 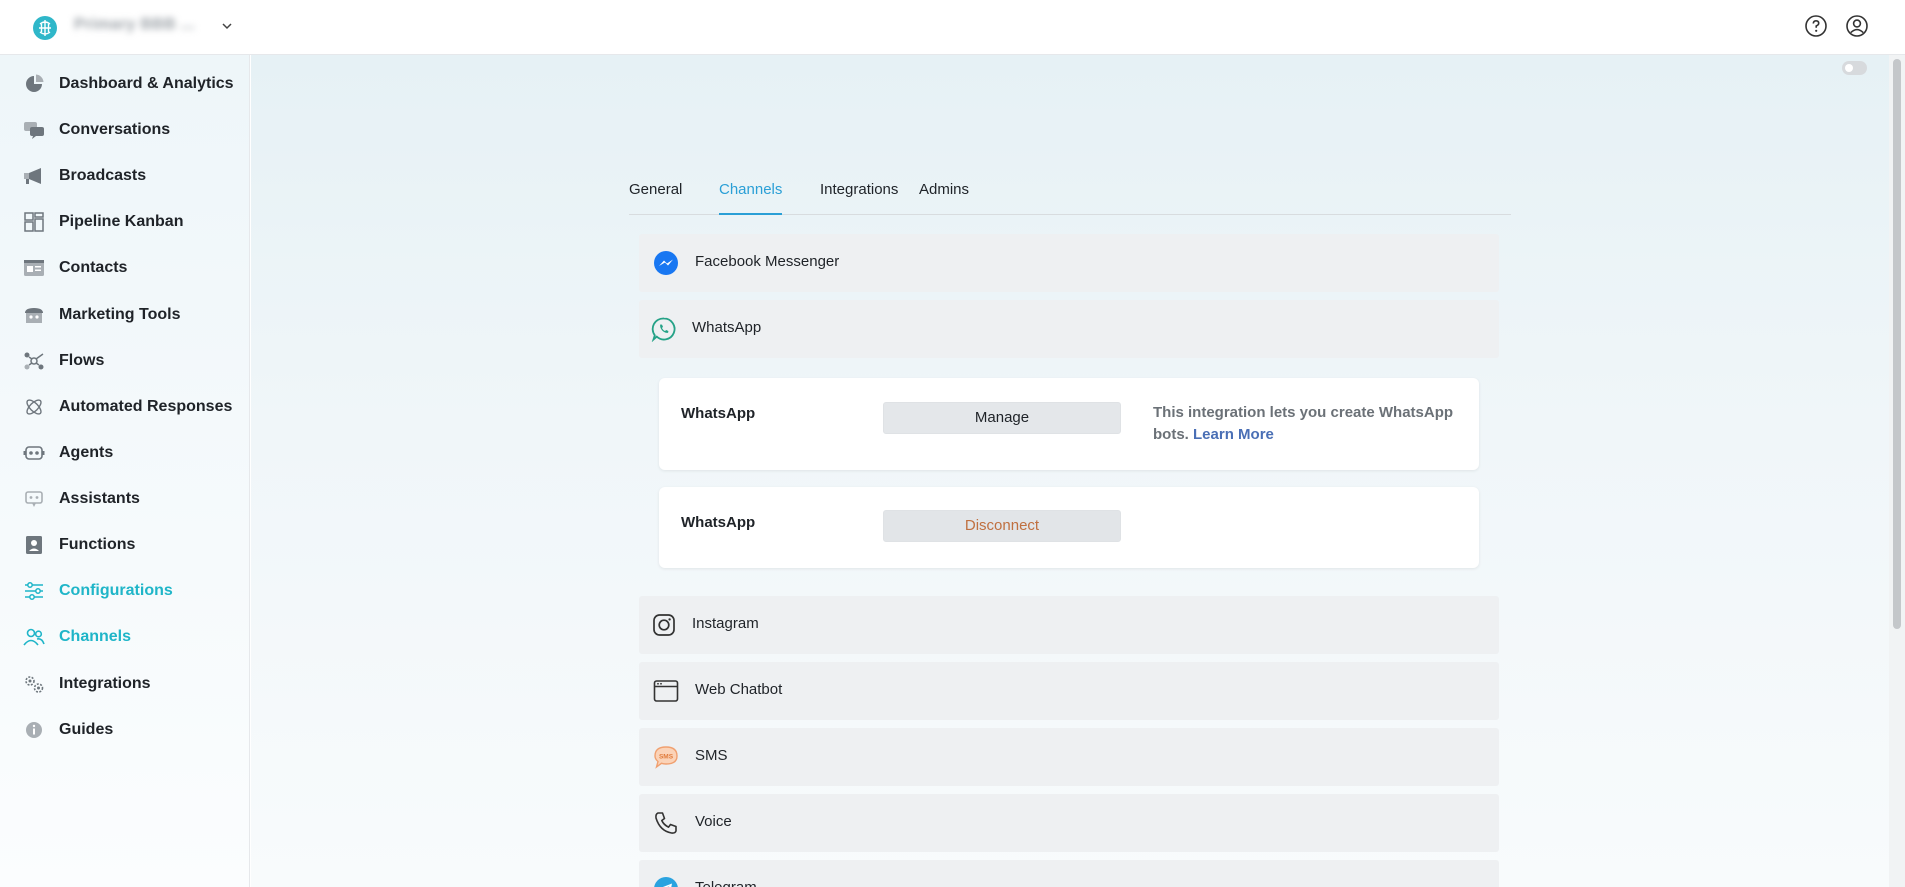 What do you see at coordinates (125, 361) in the screenshot?
I see `sidebar-item-flows: Flows` at bounding box center [125, 361].